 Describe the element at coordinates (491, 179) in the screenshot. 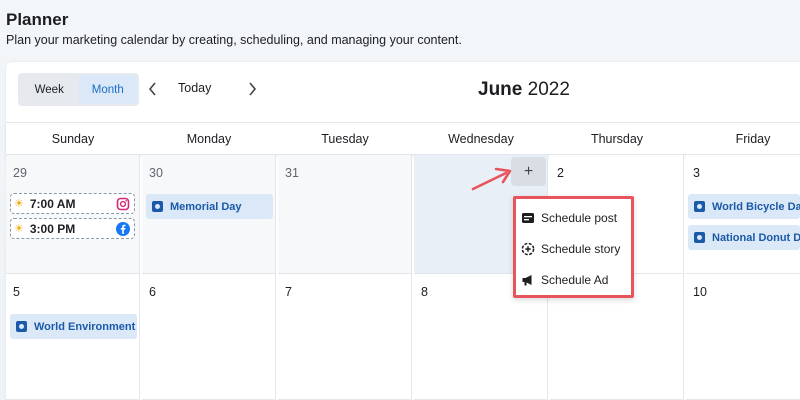

I see `annotation-arrow-icon` at that location.